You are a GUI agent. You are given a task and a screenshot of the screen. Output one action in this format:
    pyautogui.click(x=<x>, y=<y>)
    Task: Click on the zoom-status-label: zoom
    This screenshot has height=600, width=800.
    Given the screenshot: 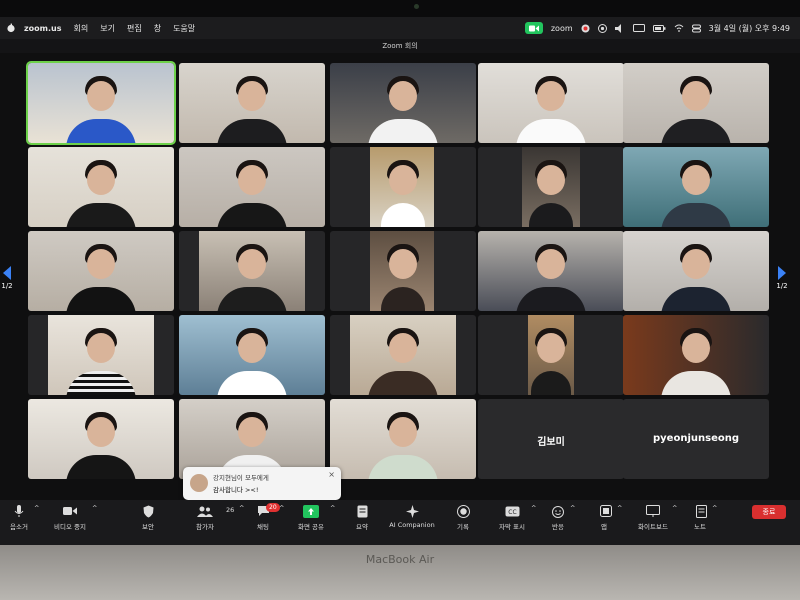 What is the action you would take?
    pyautogui.click(x=562, y=28)
    